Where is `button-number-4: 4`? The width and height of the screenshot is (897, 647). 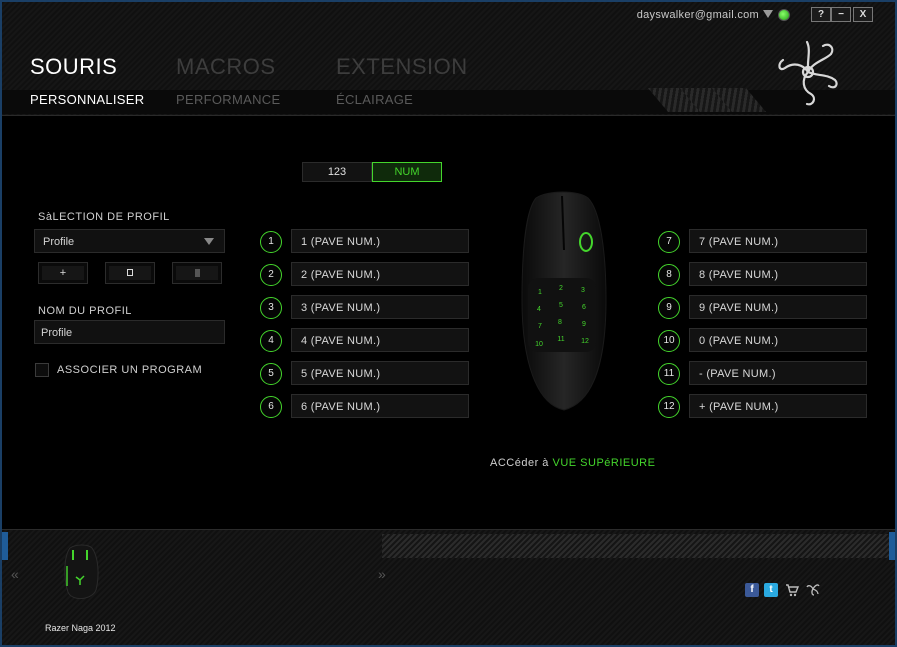
button-number-4: 4 is located at coordinates (271, 341).